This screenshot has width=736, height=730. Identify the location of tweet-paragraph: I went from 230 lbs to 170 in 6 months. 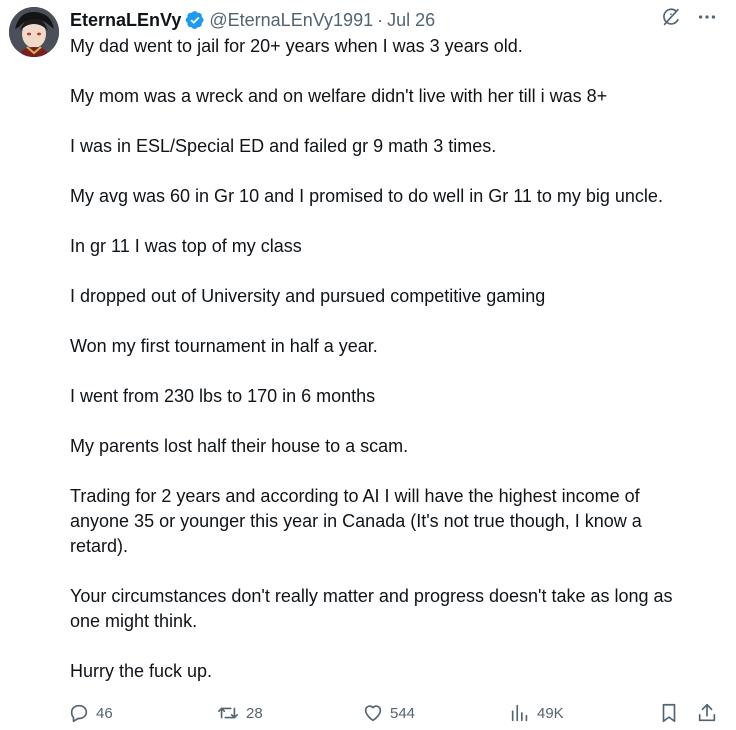
(223, 396).